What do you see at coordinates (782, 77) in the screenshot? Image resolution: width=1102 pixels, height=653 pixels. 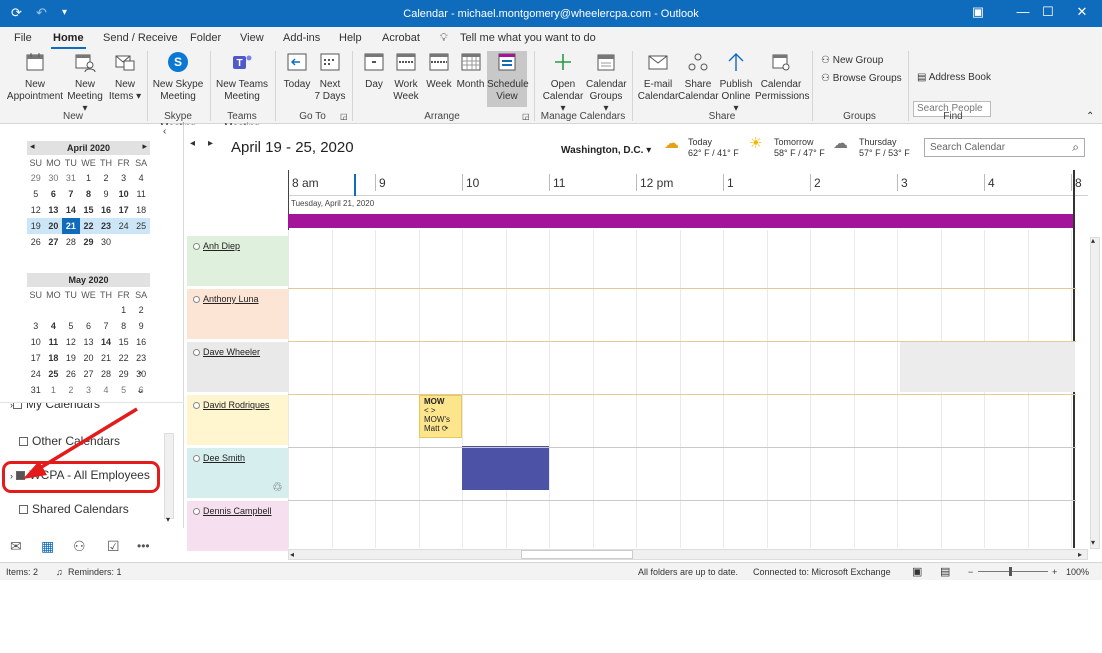 I see `calendar-permissions-button: Calendar Permissions` at bounding box center [782, 77].